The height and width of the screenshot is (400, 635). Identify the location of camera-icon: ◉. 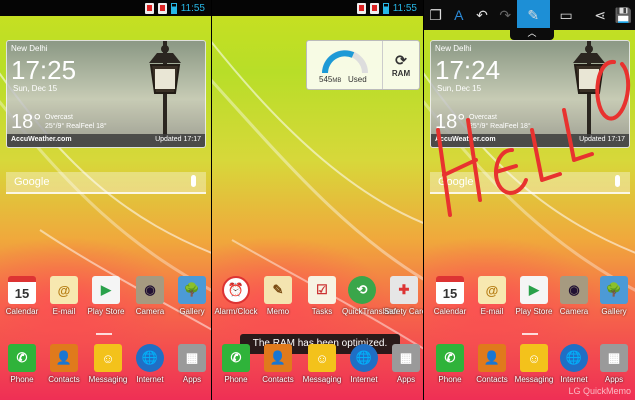
(574, 290).